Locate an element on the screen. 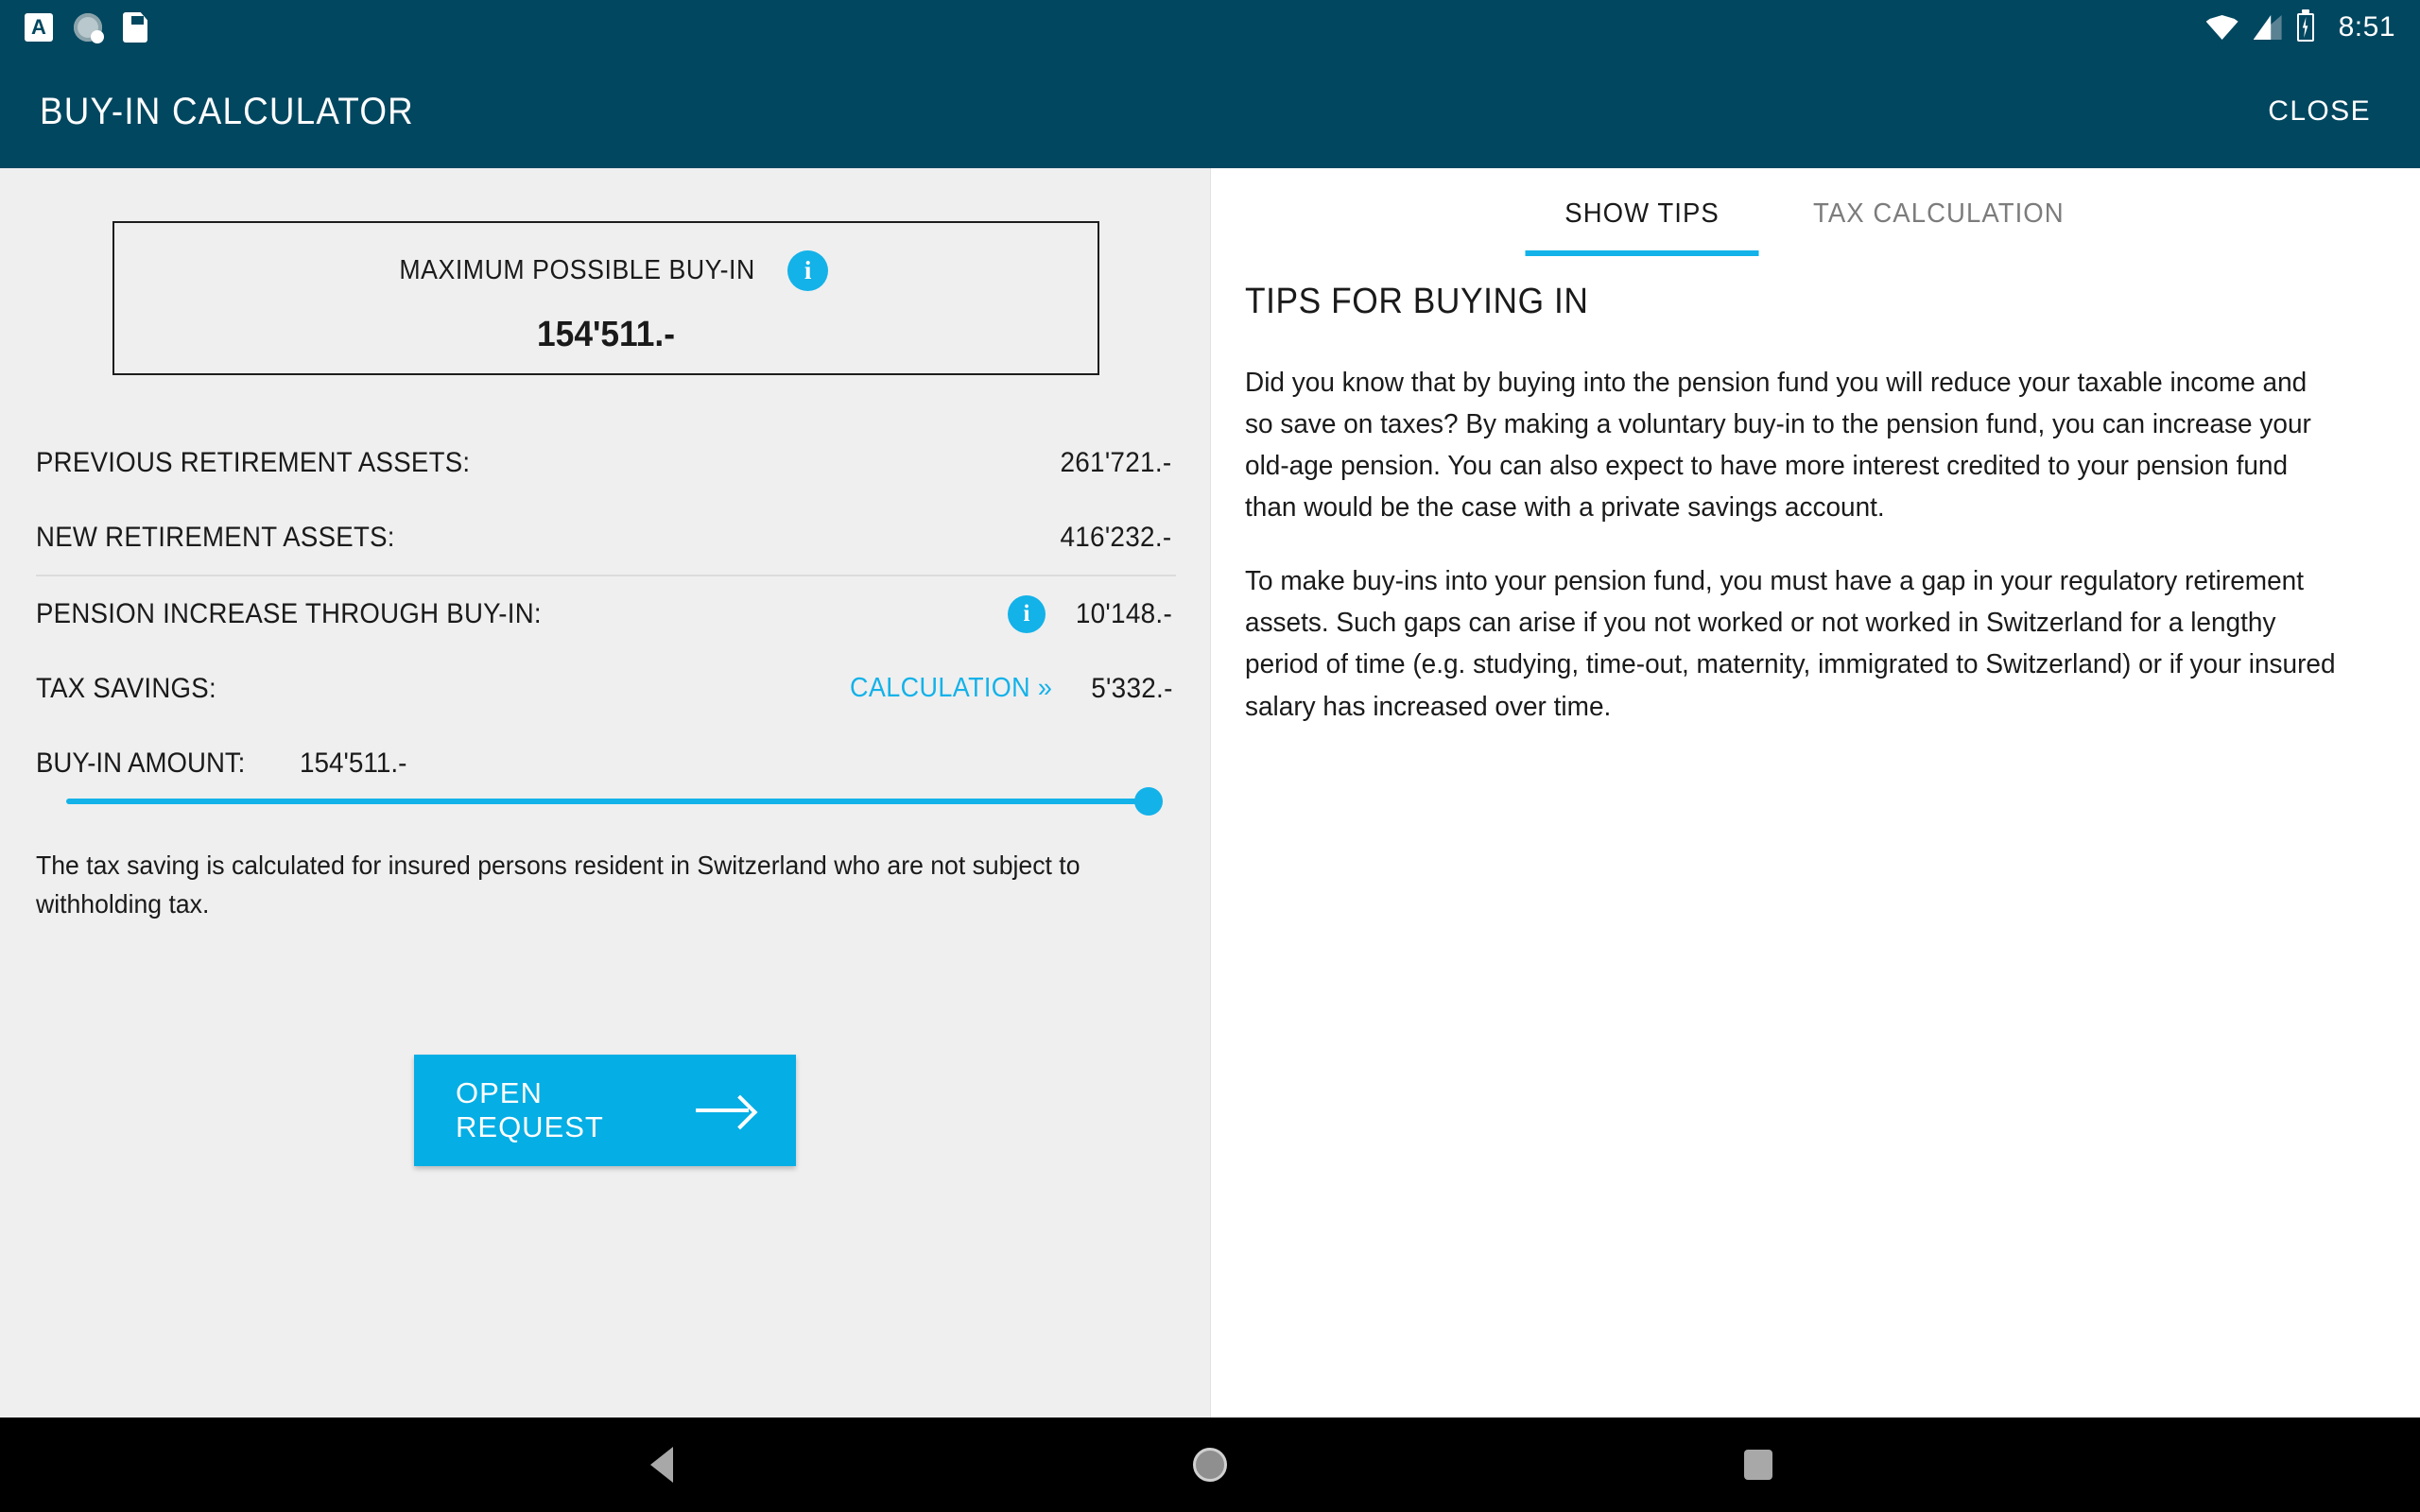  buyin-amount-slider is located at coordinates (614, 801).